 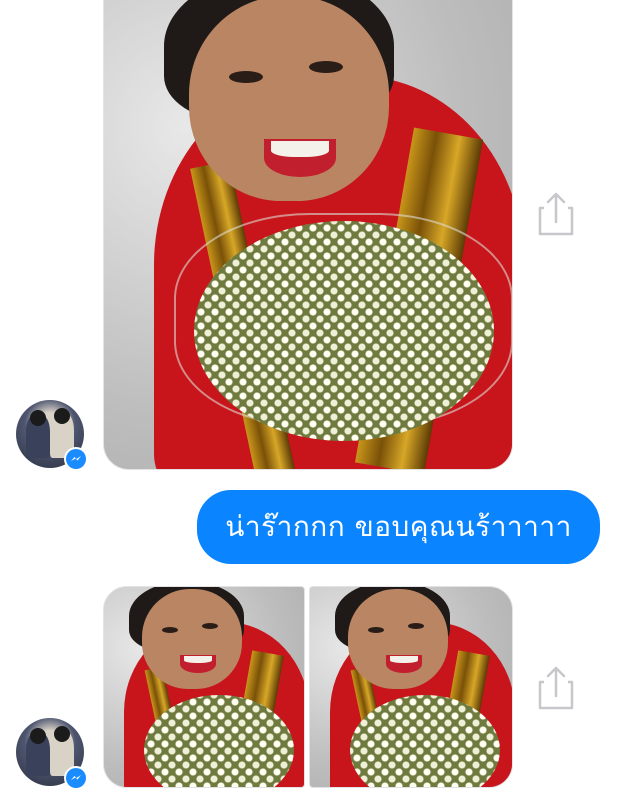 I want to click on outgoing-message-text: น่าร๊ากกก ขอบคุณนร้าาาาา, so click(x=398, y=526).